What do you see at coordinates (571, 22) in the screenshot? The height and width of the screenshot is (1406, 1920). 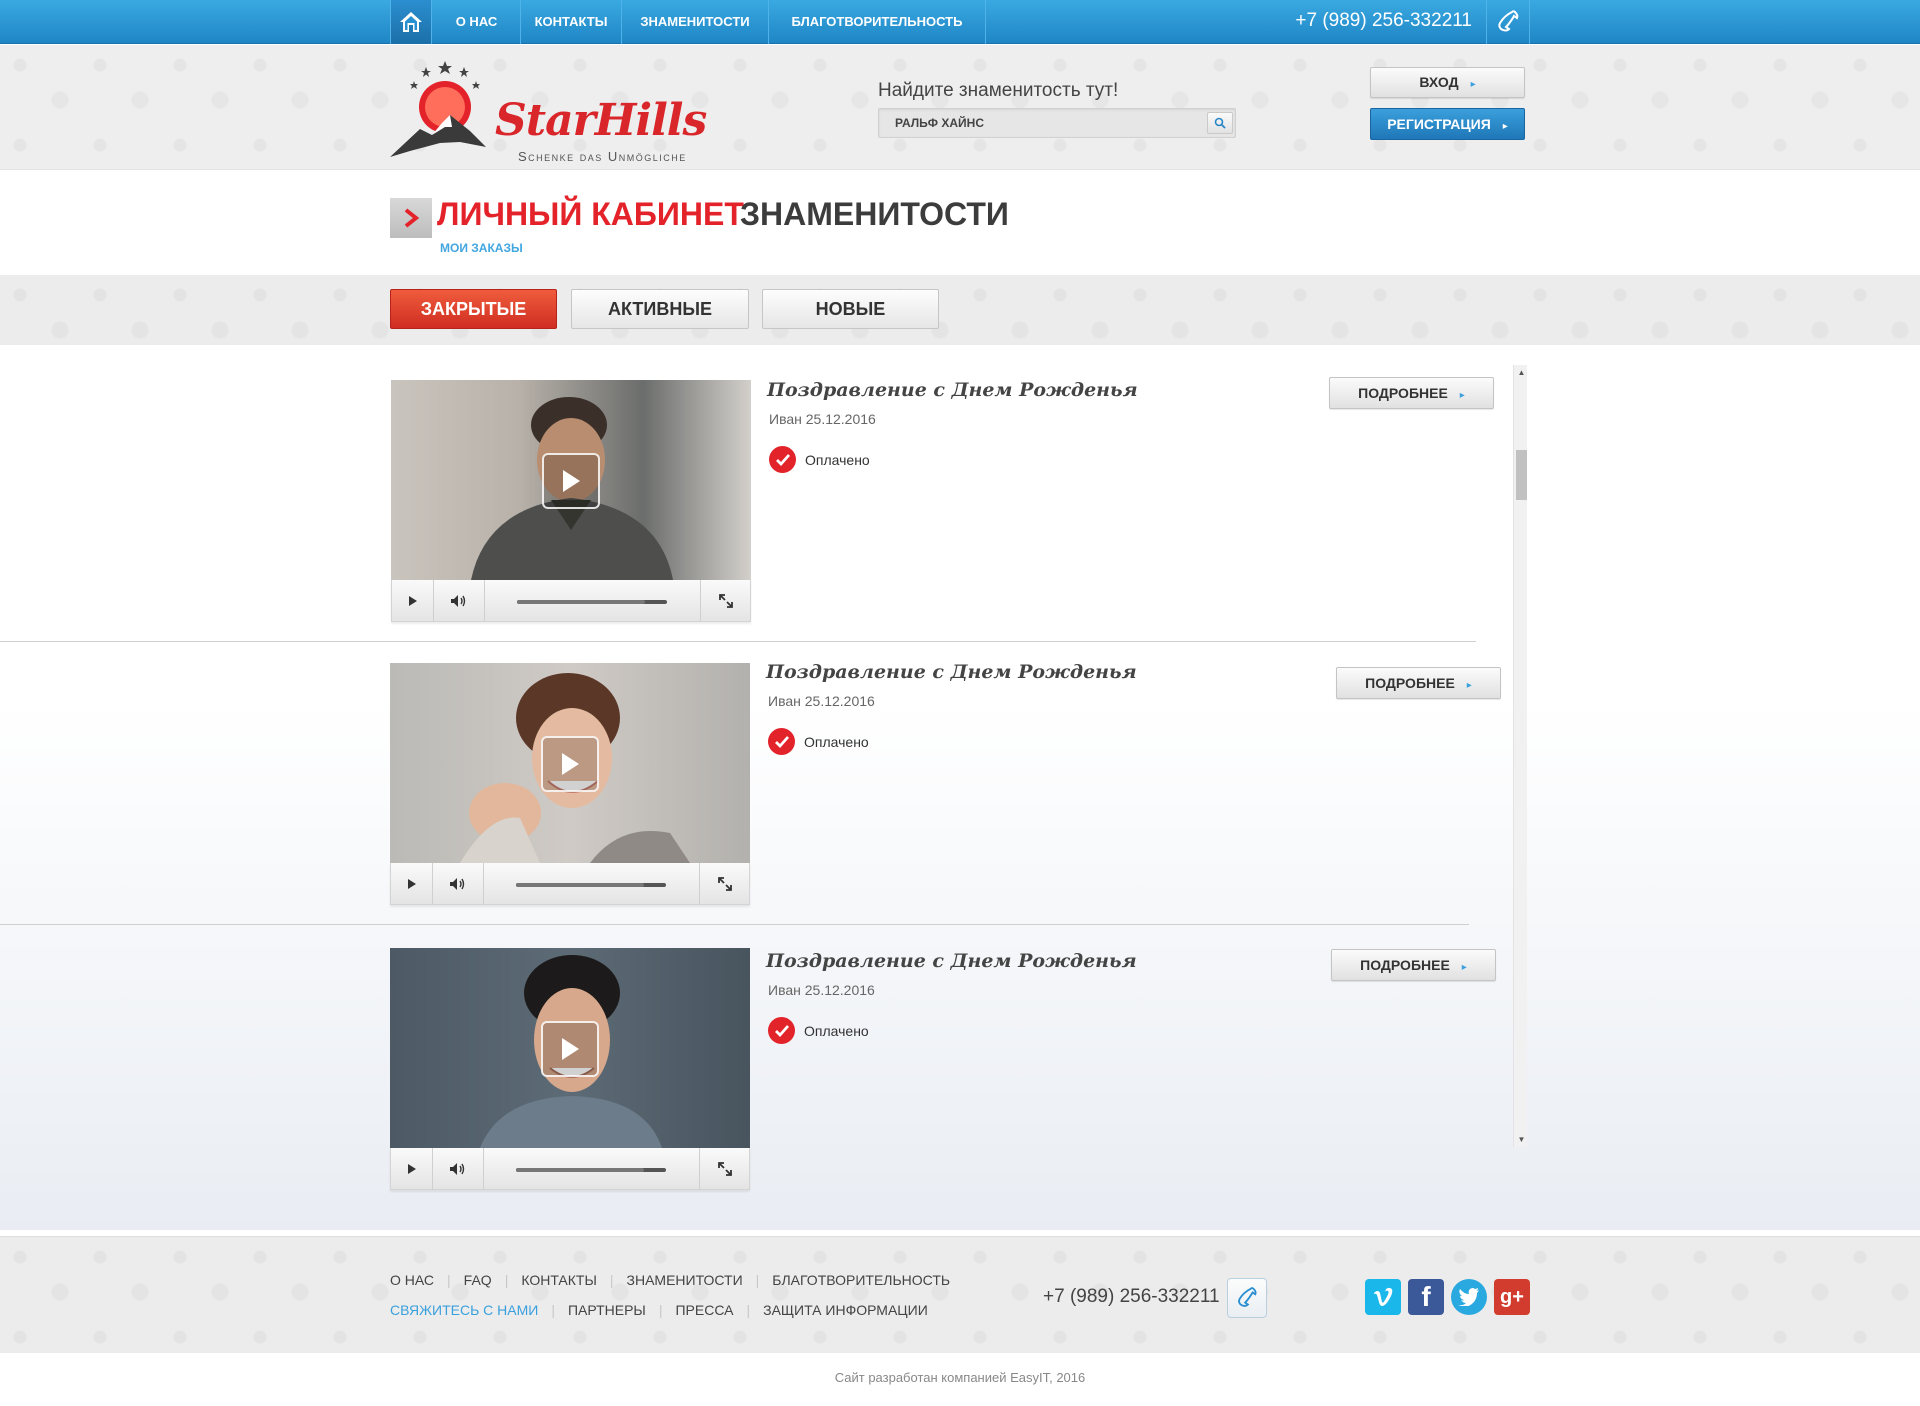 I see `nav-contacts: КОНТАКТЫ` at bounding box center [571, 22].